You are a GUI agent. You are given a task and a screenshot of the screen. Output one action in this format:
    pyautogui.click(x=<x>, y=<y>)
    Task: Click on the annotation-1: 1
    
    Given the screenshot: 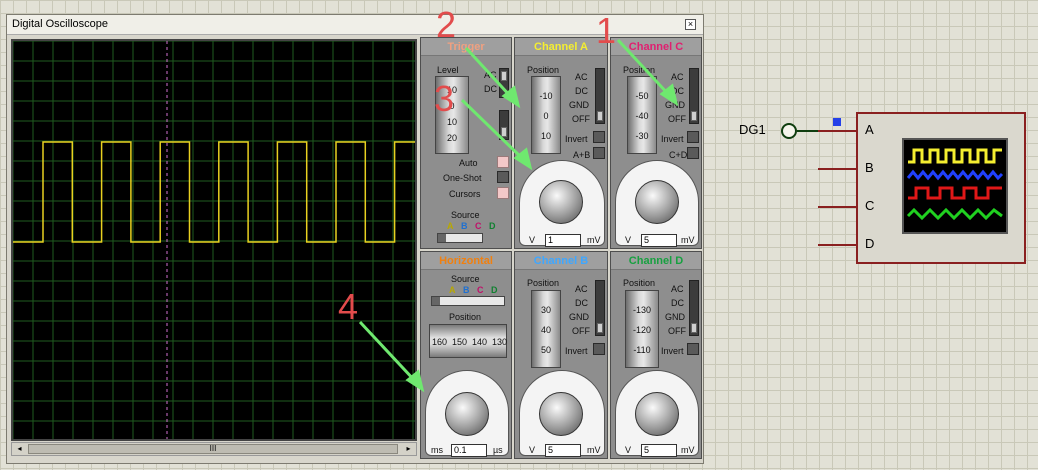 What is the action you would take?
    pyautogui.click(x=606, y=30)
    